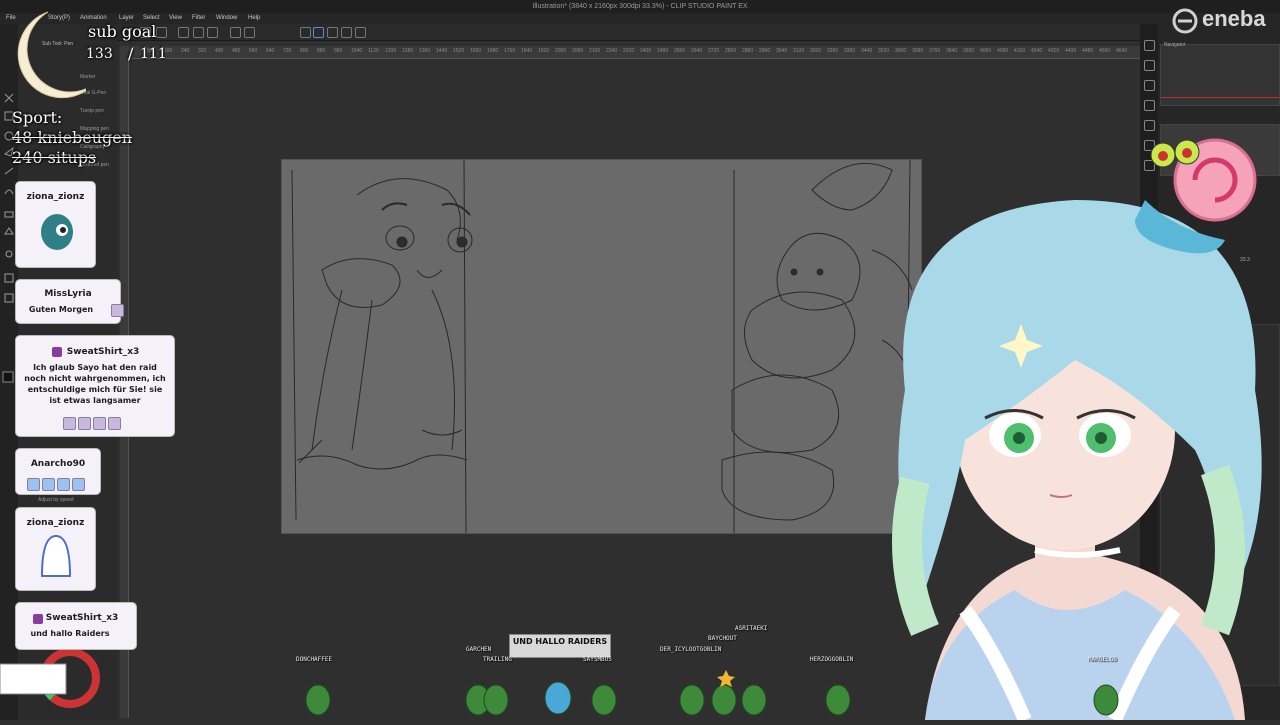 Image resolution: width=1280 pixels, height=725 pixels. What do you see at coordinates (357, 51) in the screenshot?
I see `ruler-tick-label: 1040` at bounding box center [357, 51].